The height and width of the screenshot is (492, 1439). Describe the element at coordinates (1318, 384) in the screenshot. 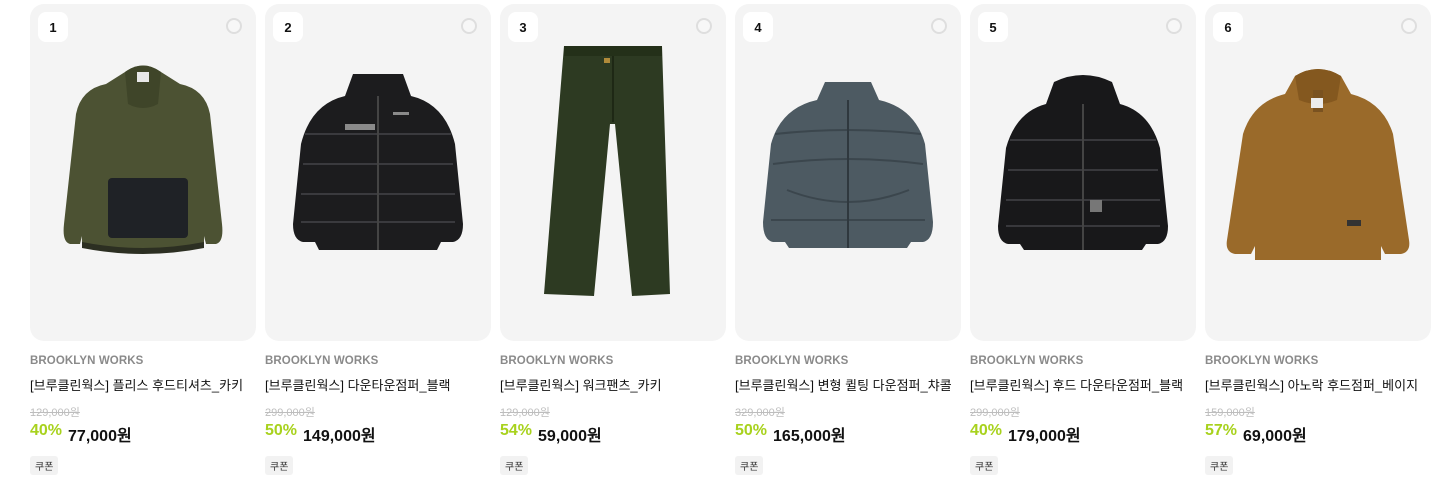

I see `product-title: [브루클린웍스] 아노락 후드점퍼_베이지` at that location.